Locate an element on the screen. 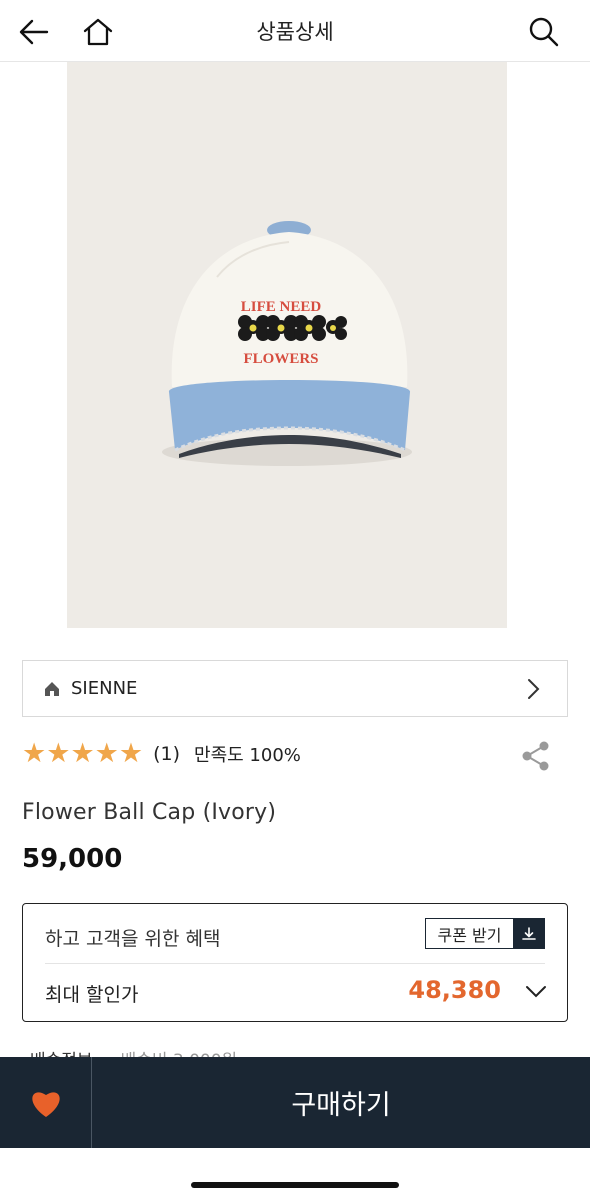  coupon-download-button: 쿠폰 받기 is located at coordinates (485, 933).